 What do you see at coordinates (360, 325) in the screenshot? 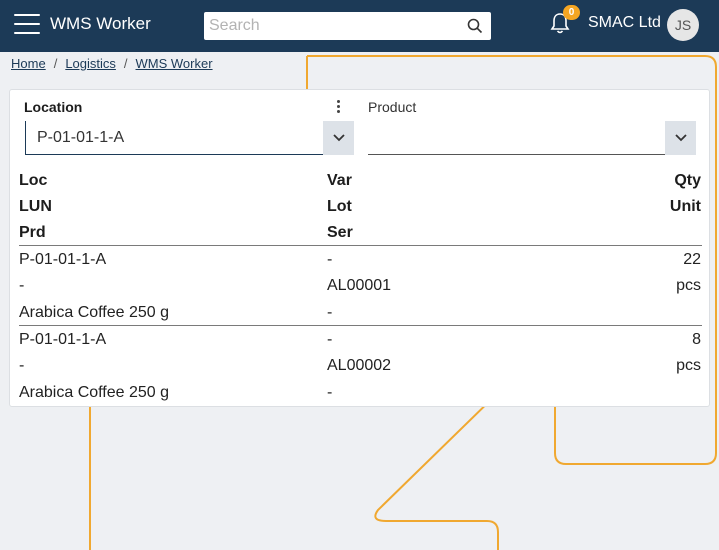
I see `row-divider` at bounding box center [360, 325].